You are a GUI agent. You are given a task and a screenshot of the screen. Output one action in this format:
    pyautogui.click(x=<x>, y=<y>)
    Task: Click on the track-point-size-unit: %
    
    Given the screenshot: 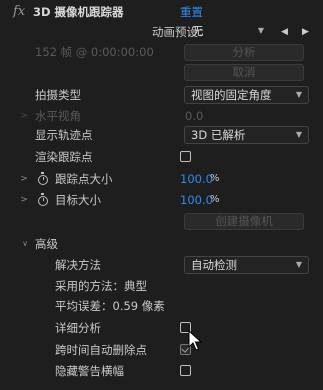 What is the action you would take?
    pyautogui.click(x=215, y=178)
    